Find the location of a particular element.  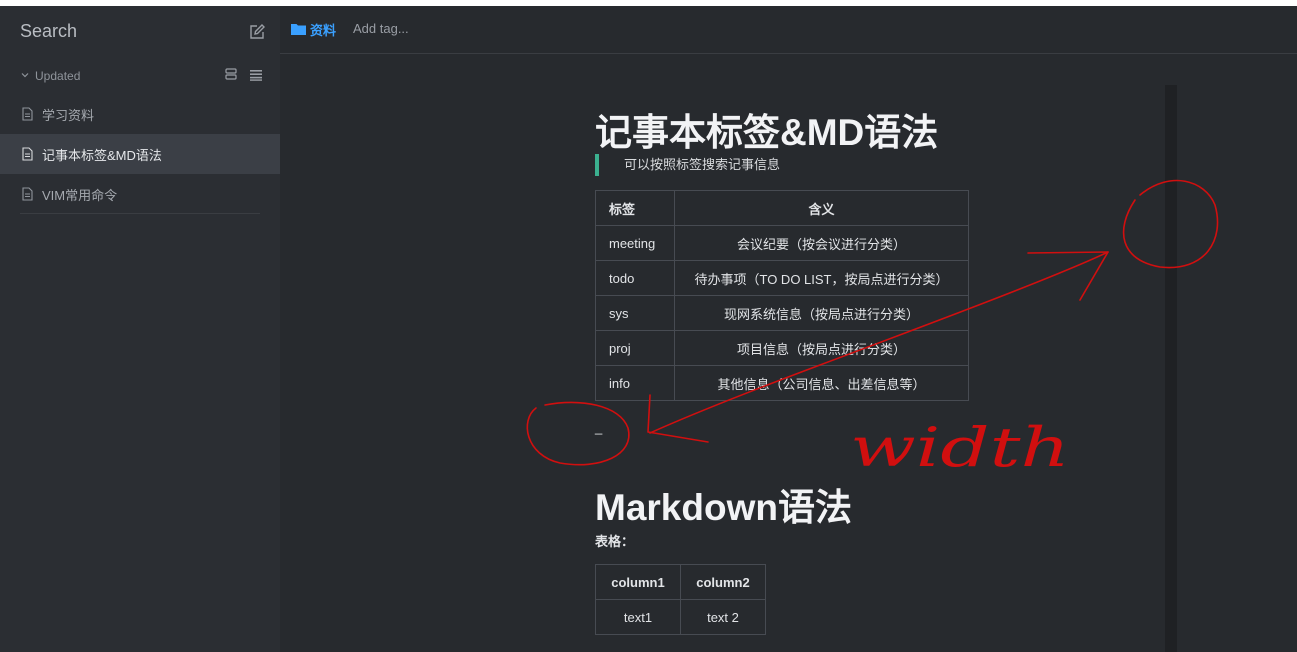

list-view-icon is located at coordinates (256, 75).